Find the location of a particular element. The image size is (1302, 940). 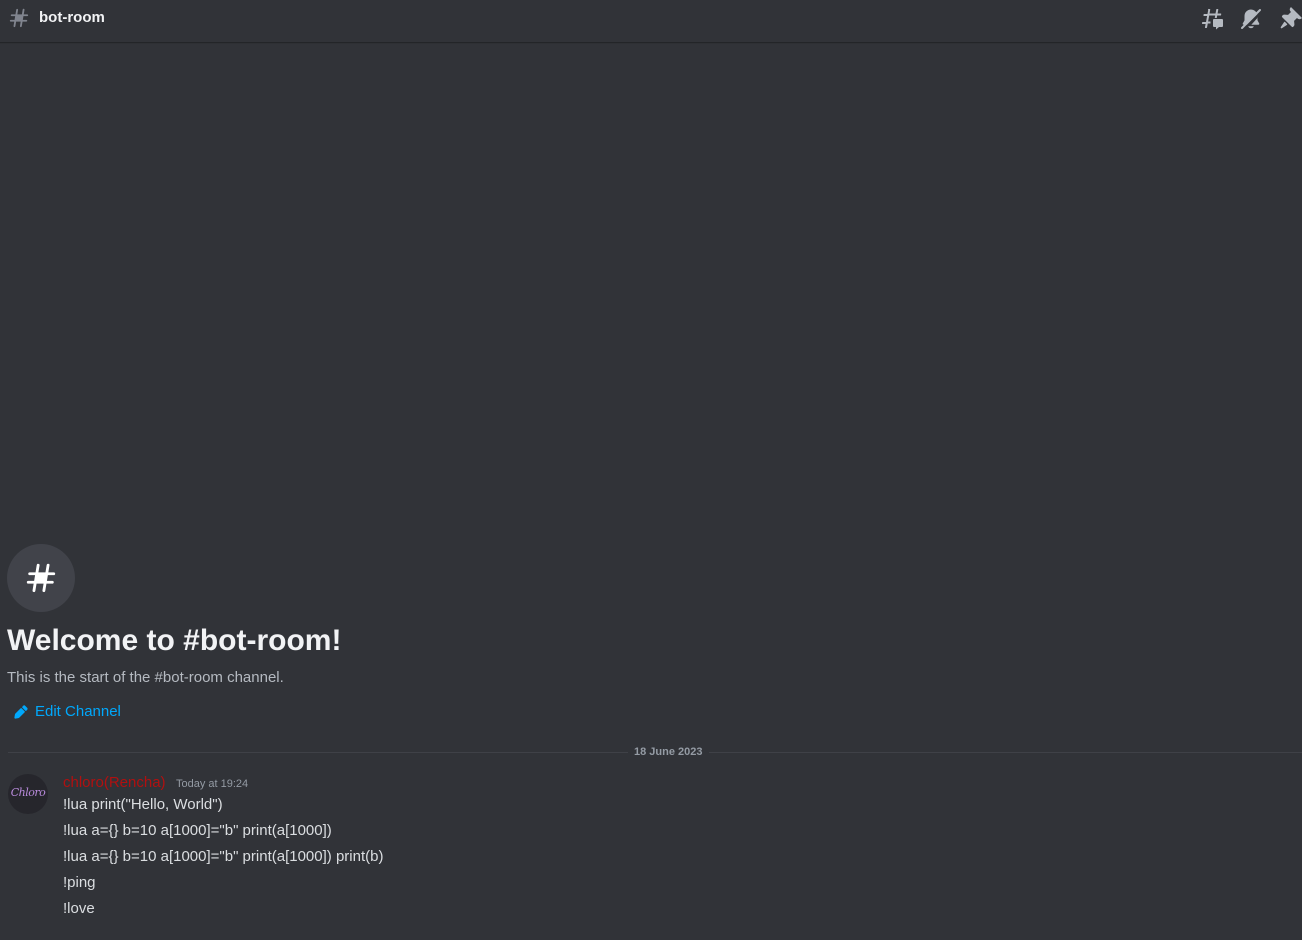

channel-welcome-hash-icon is located at coordinates (41, 578).